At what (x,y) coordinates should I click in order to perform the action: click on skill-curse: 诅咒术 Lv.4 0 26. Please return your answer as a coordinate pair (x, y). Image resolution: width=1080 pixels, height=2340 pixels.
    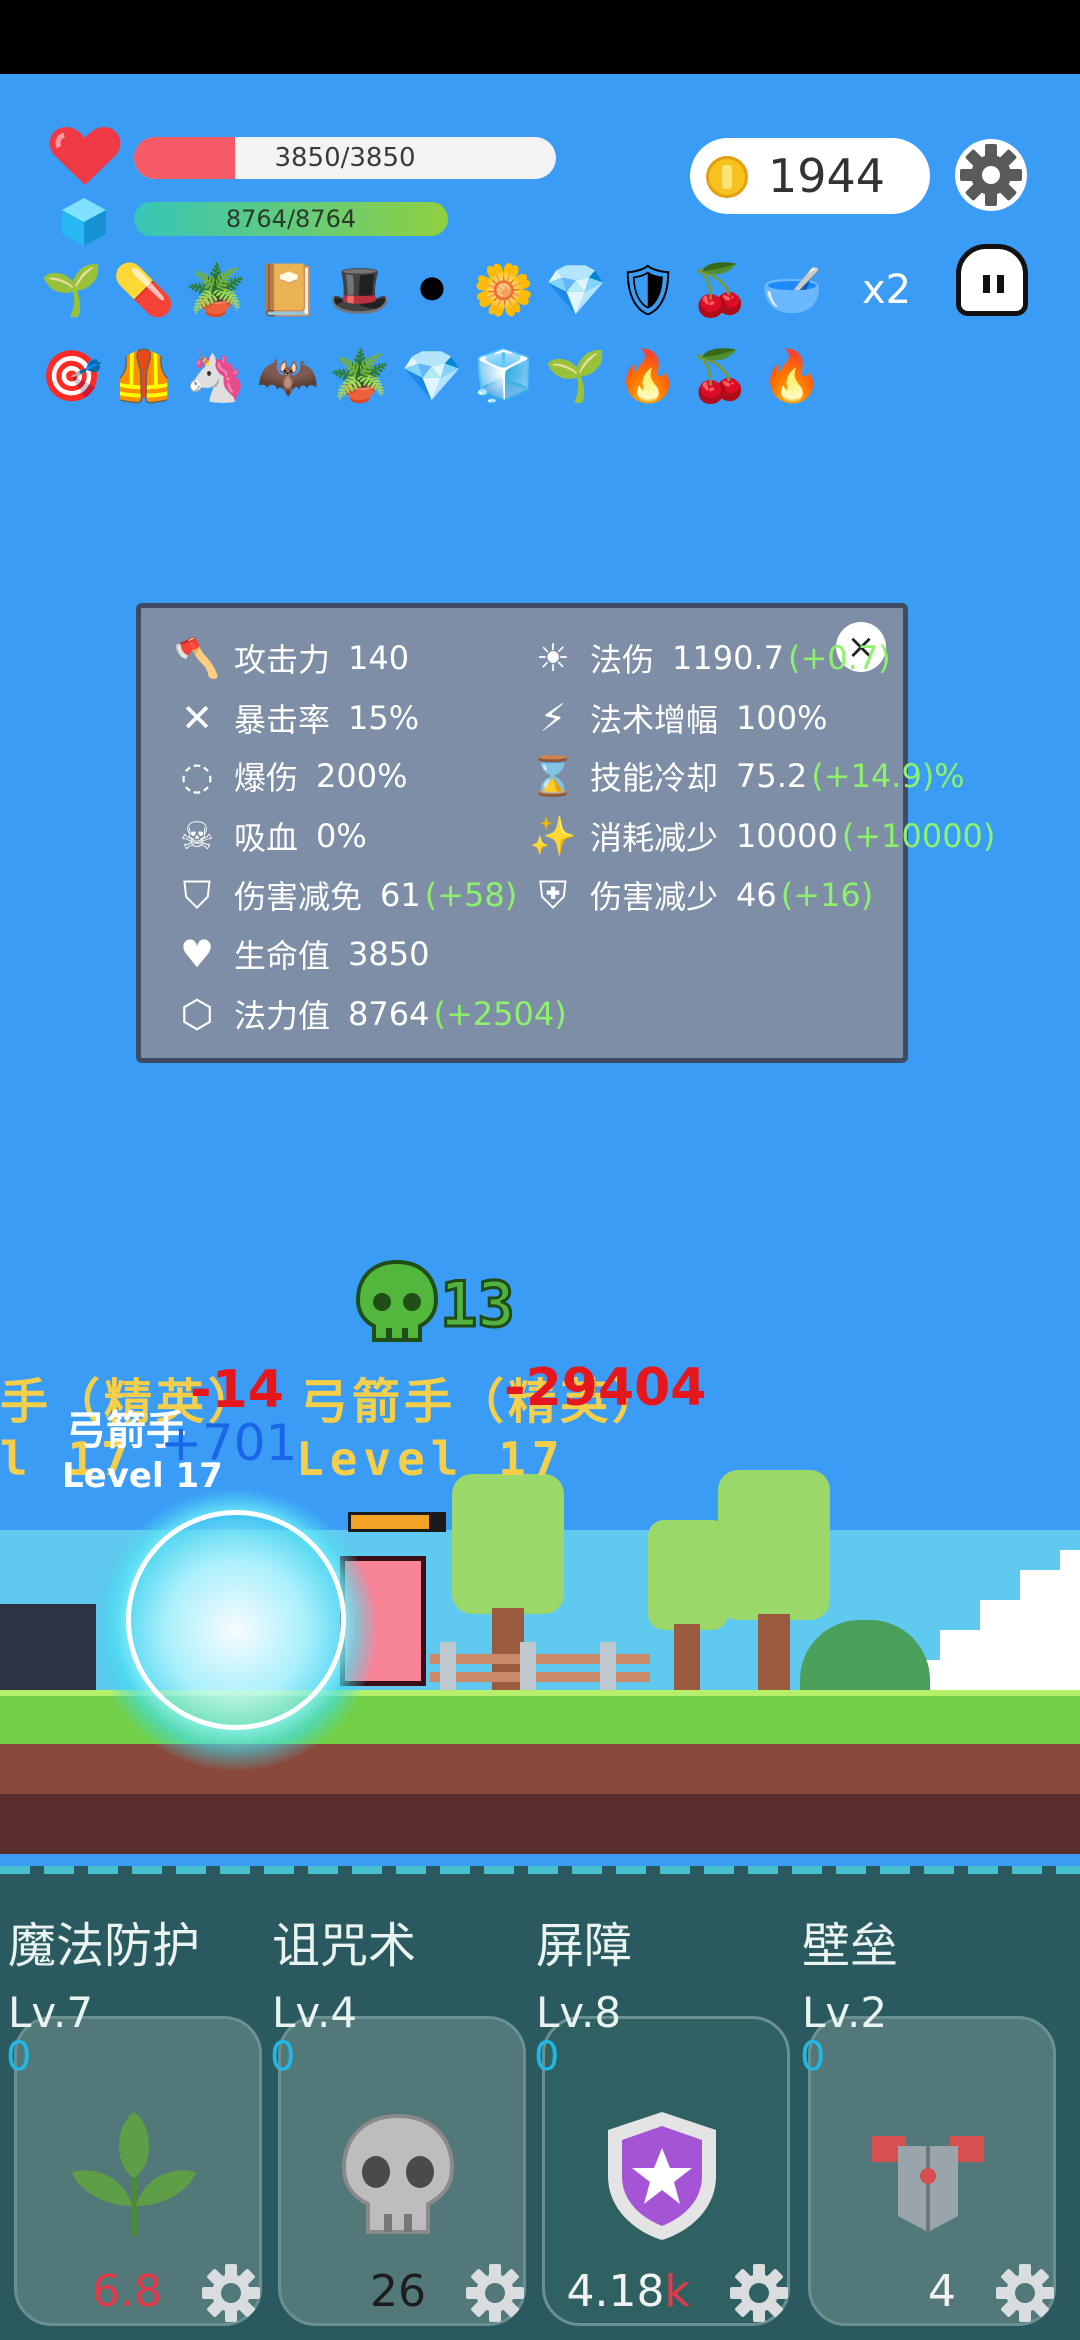
    Looking at the image, I should click on (395, 2123).